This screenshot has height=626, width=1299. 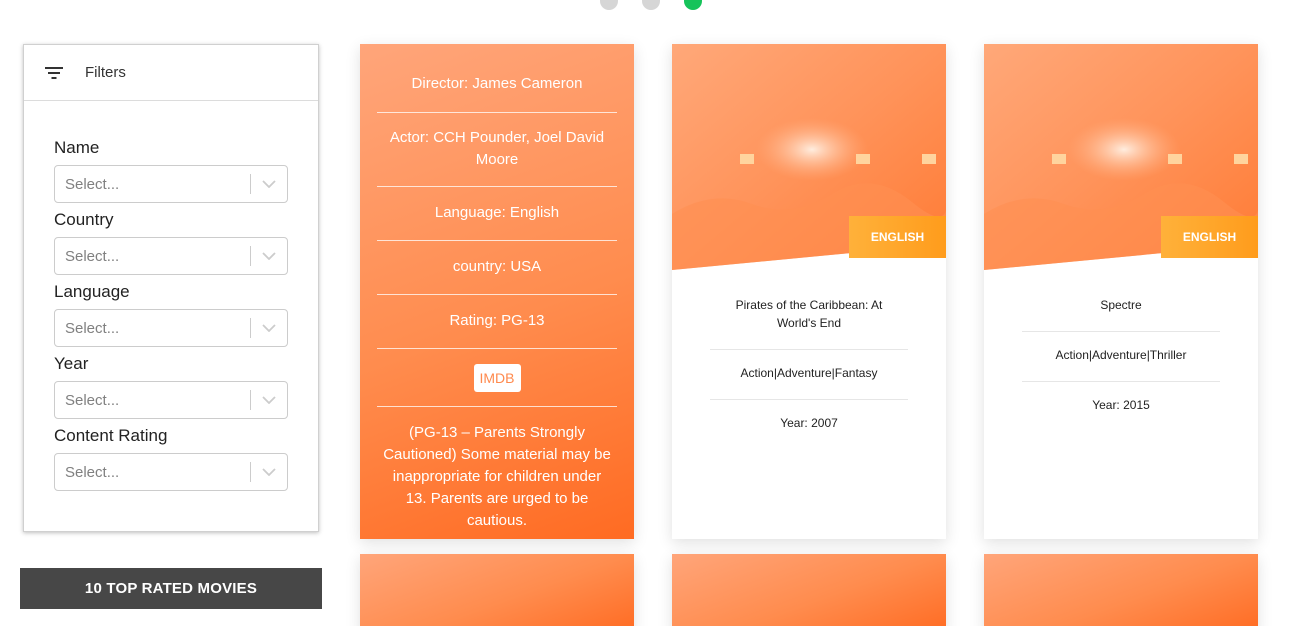 What do you see at coordinates (71, 363) in the screenshot?
I see `filter-label-year: Year` at bounding box center [71, 363].